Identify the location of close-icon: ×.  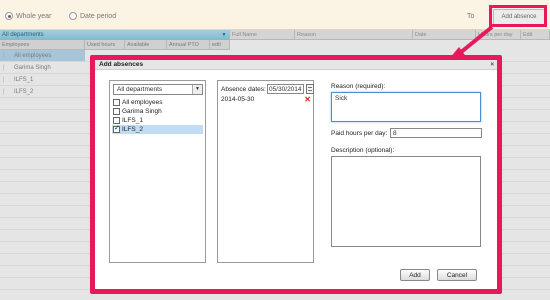
(492, 65).